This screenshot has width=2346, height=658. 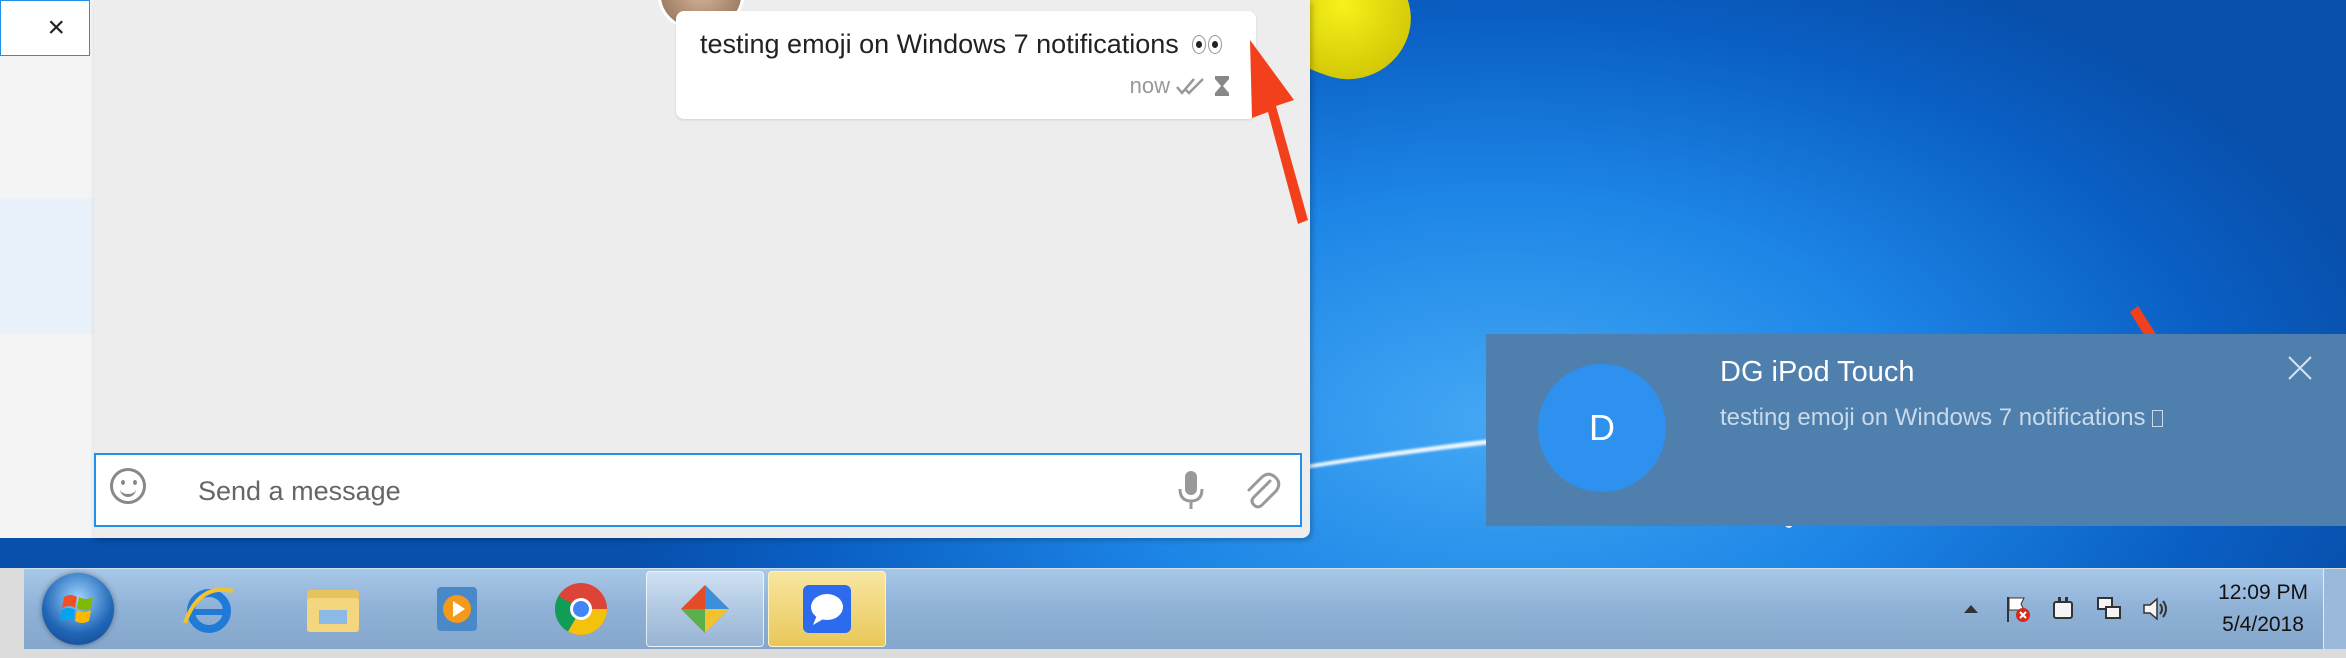 I want to click on hourglass-icon, so click(x=1222, y=86).